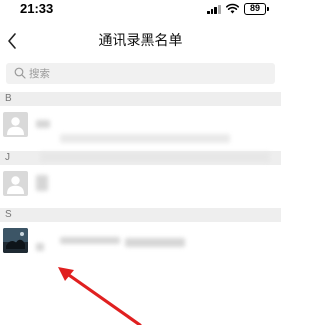 This screenshot has height=325, width=320. What do you see at coordinates (20, 73) in the screenshot?
I see `search-icon` at bounding box center [20, 73].